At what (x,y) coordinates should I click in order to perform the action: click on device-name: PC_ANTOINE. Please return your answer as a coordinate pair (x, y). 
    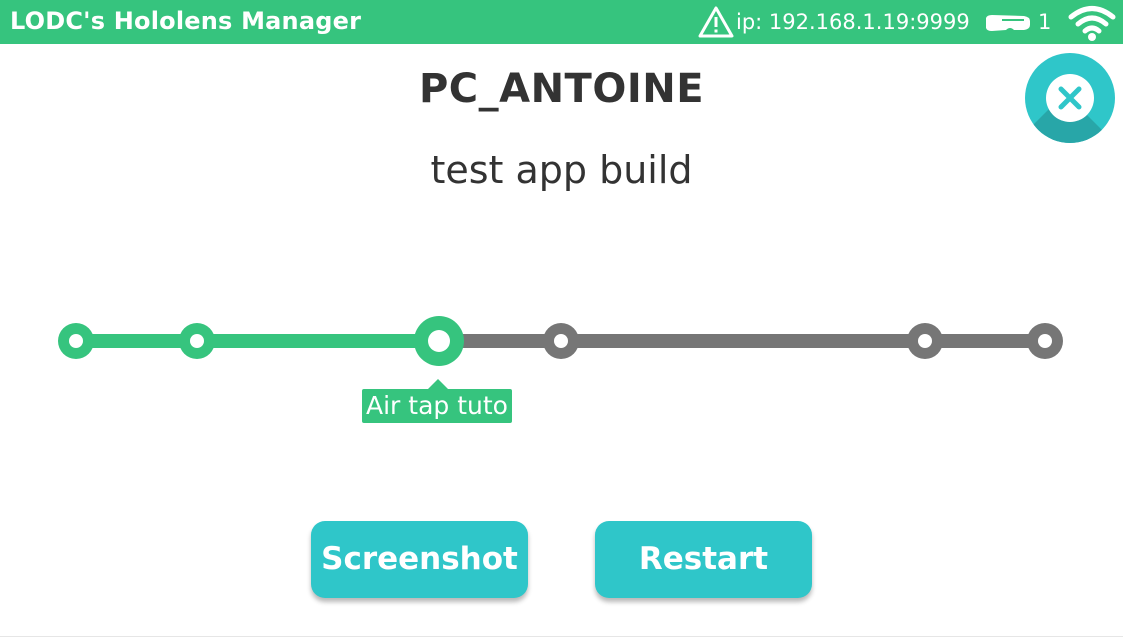
    Looking at the image, I should click on (561, 89).